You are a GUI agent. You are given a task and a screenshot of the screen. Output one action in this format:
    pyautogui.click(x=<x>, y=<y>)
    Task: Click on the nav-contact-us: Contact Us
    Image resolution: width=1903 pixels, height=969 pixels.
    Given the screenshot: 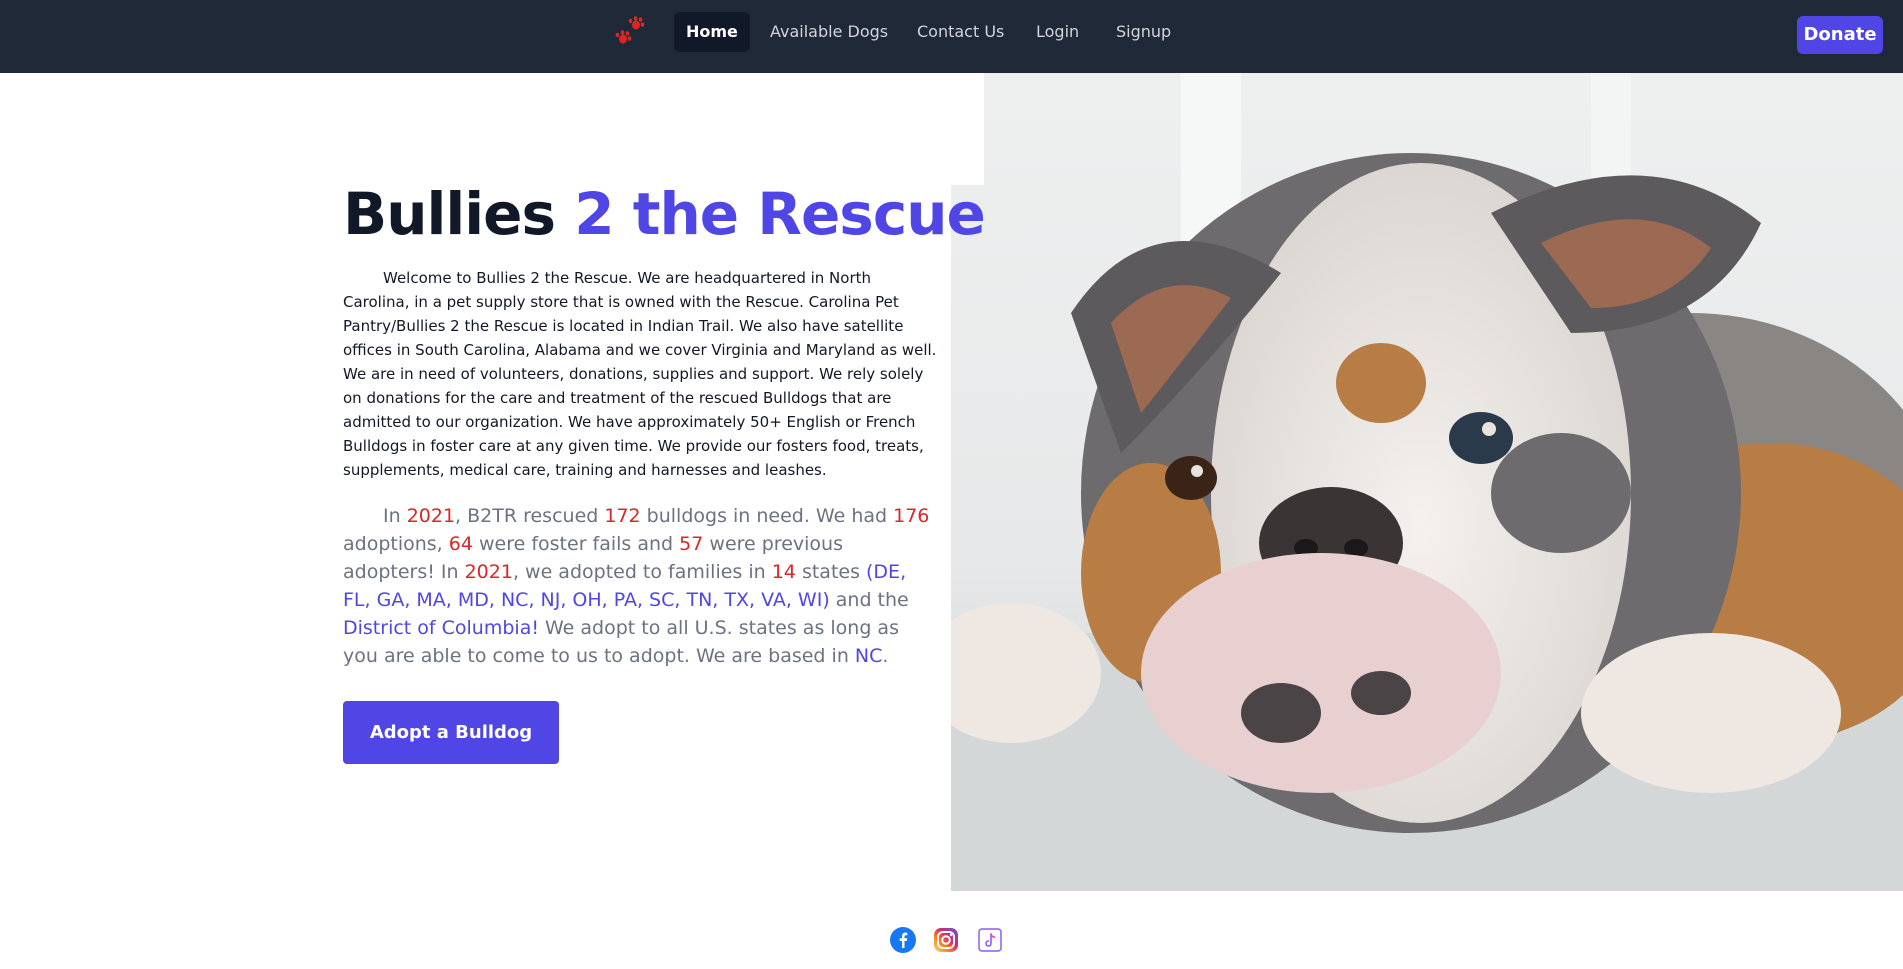 What is the action you would take?
    pyautogui.click(x=960, y=32)
    